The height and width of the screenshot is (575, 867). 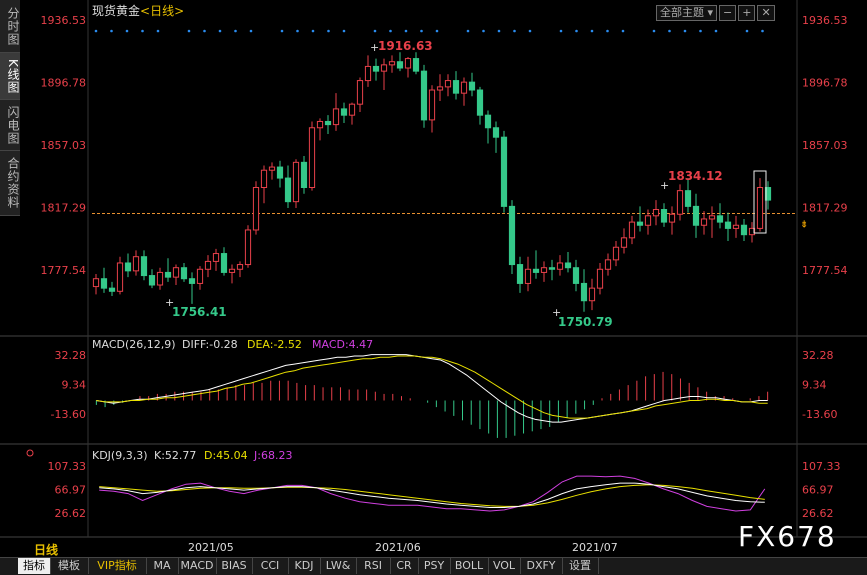 What do you see at coordinates (541, 566) in the screenshot?
I see `indicator-tab-14: DXFY` at bounding box center [541, 566].